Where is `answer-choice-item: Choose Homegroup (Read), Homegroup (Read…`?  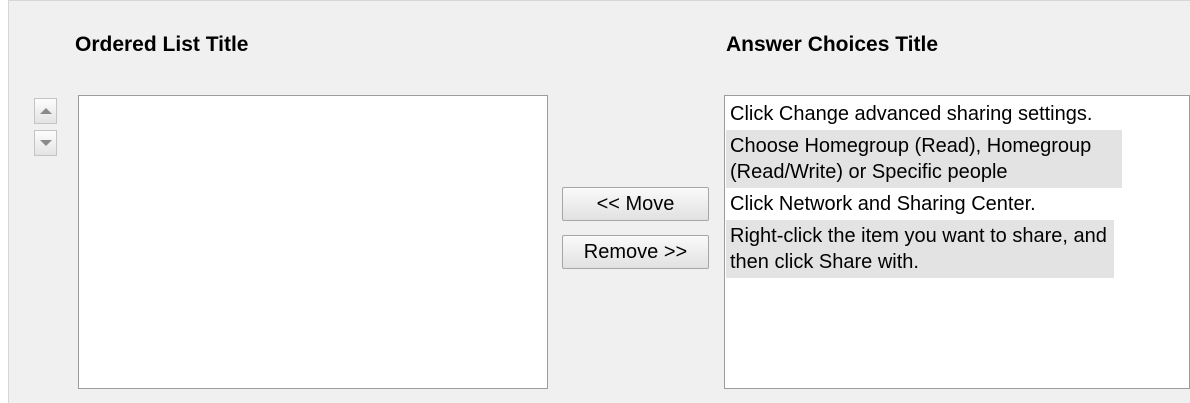 answer-choice-item: Choose Homegroup (Read), Homegroup (Read… is located at coordinates (924, 159).